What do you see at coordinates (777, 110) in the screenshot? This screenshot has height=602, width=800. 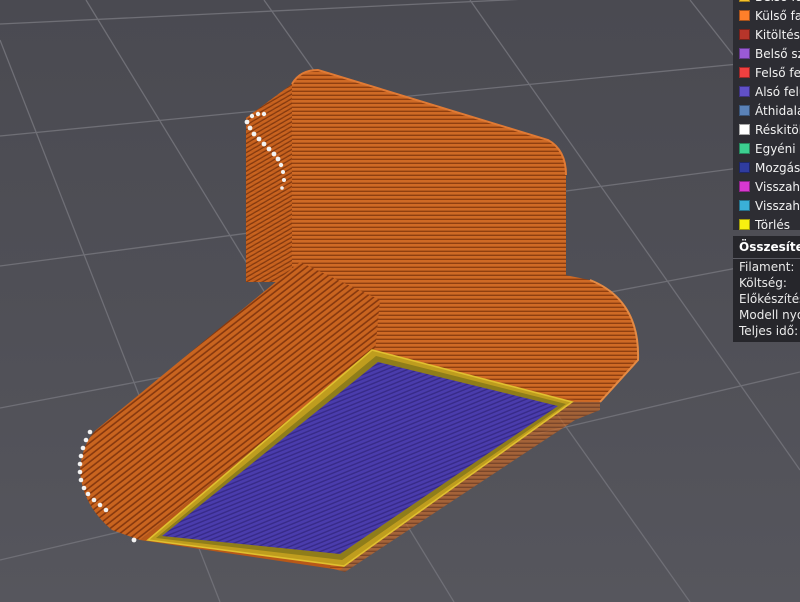 I see `legend-label: Áthidalás` at bounding box center [777, 110].